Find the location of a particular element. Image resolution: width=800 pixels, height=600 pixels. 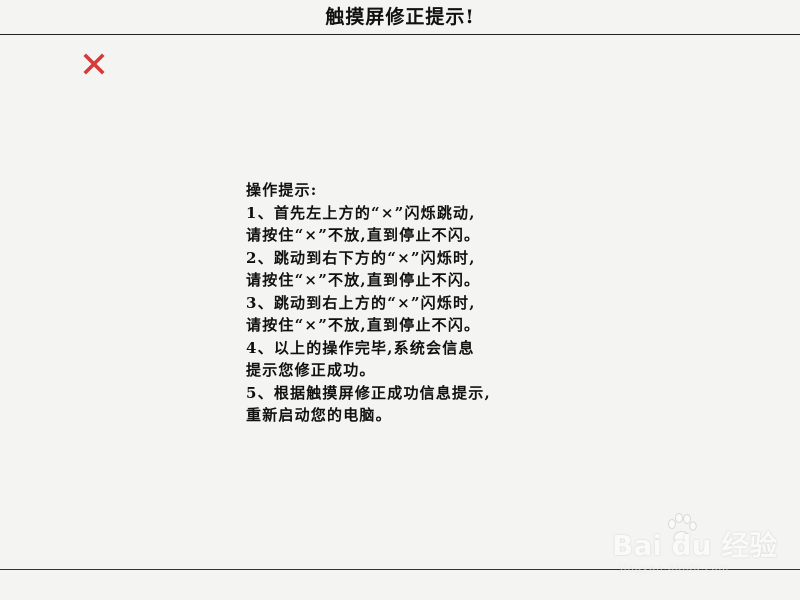

instructions-heading: 操作提示: is located at coordinates (282, 190).